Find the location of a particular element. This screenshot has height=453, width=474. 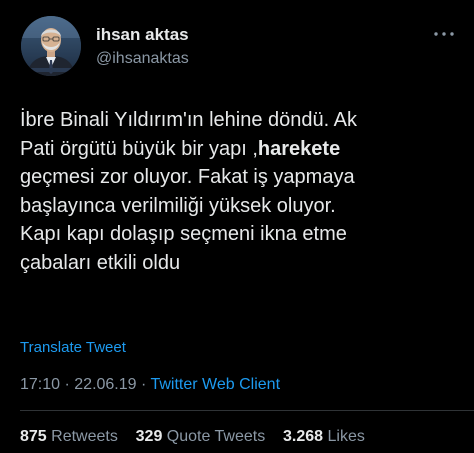

quote-tweets-label: Quote Tweets is located at coordinates (216, 436).